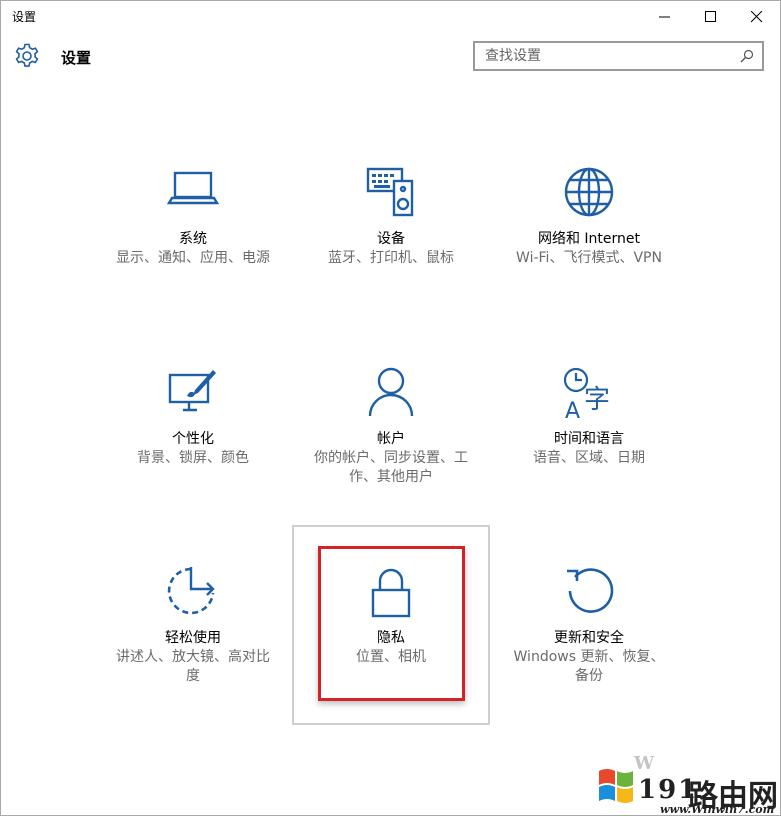  Describe the element at coordinates (589, 258) in the screenshot. I see `tile-description: Wi-Fi、飞行模式、VPN` at that location.